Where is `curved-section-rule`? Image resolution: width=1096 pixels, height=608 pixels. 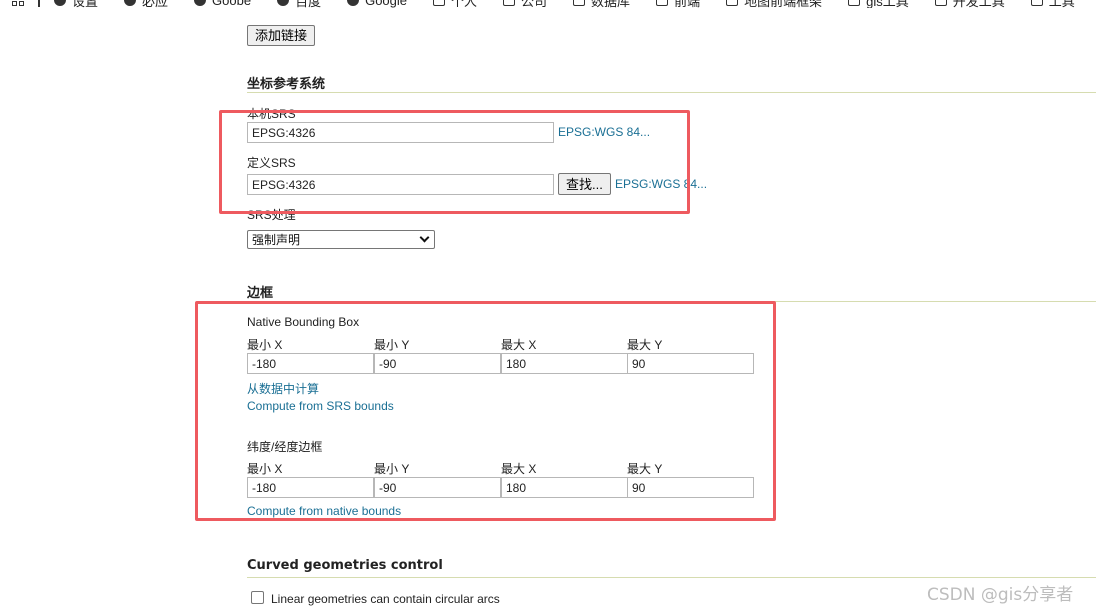
curved-section-rule is located at coordinates (671, 577).